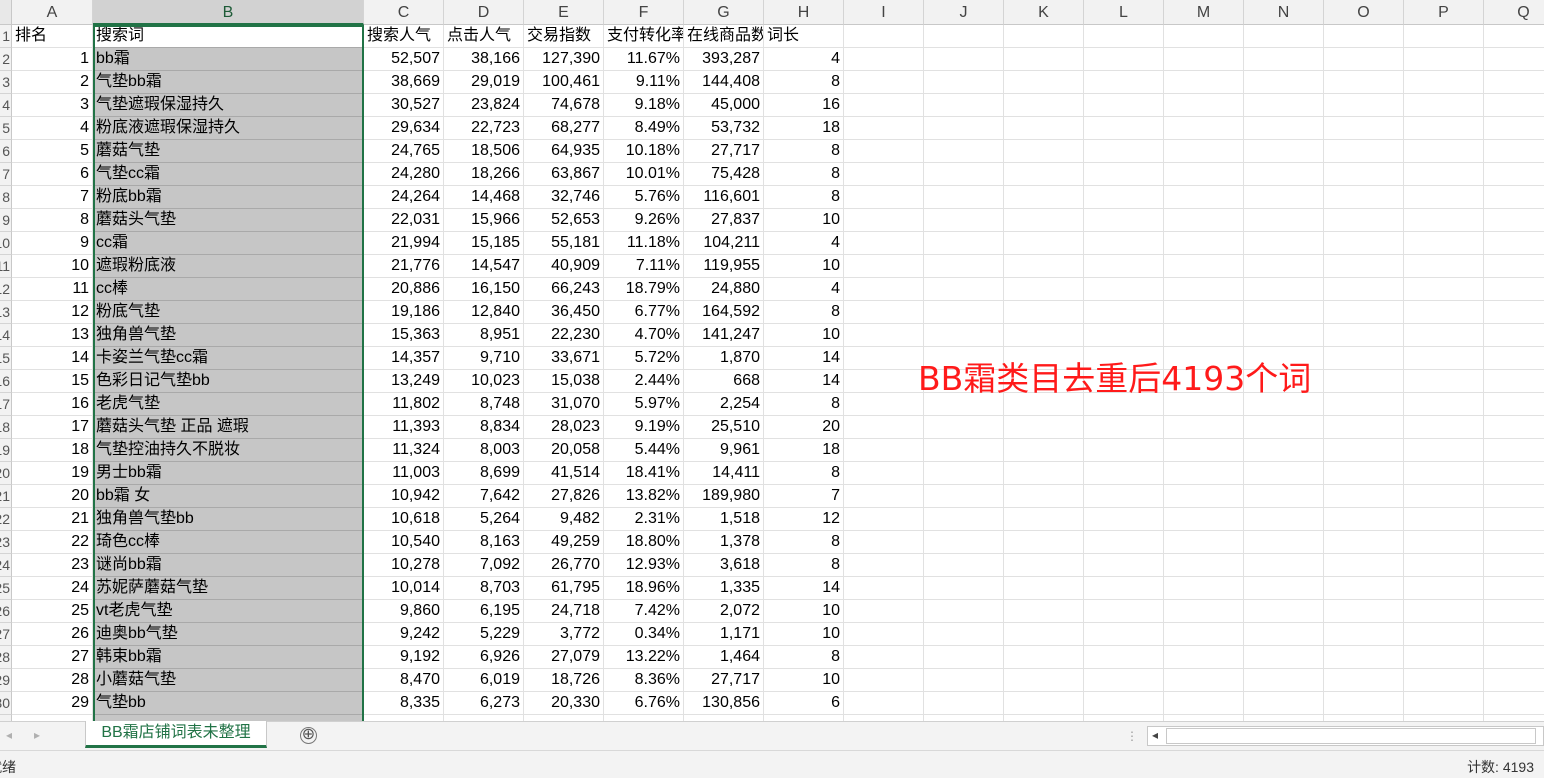 The height and width of the screenshot is (778, 1544). Describe the element at coordinates (404, 243) in the screenshot. I see `table-cell: 21,994` at that location.